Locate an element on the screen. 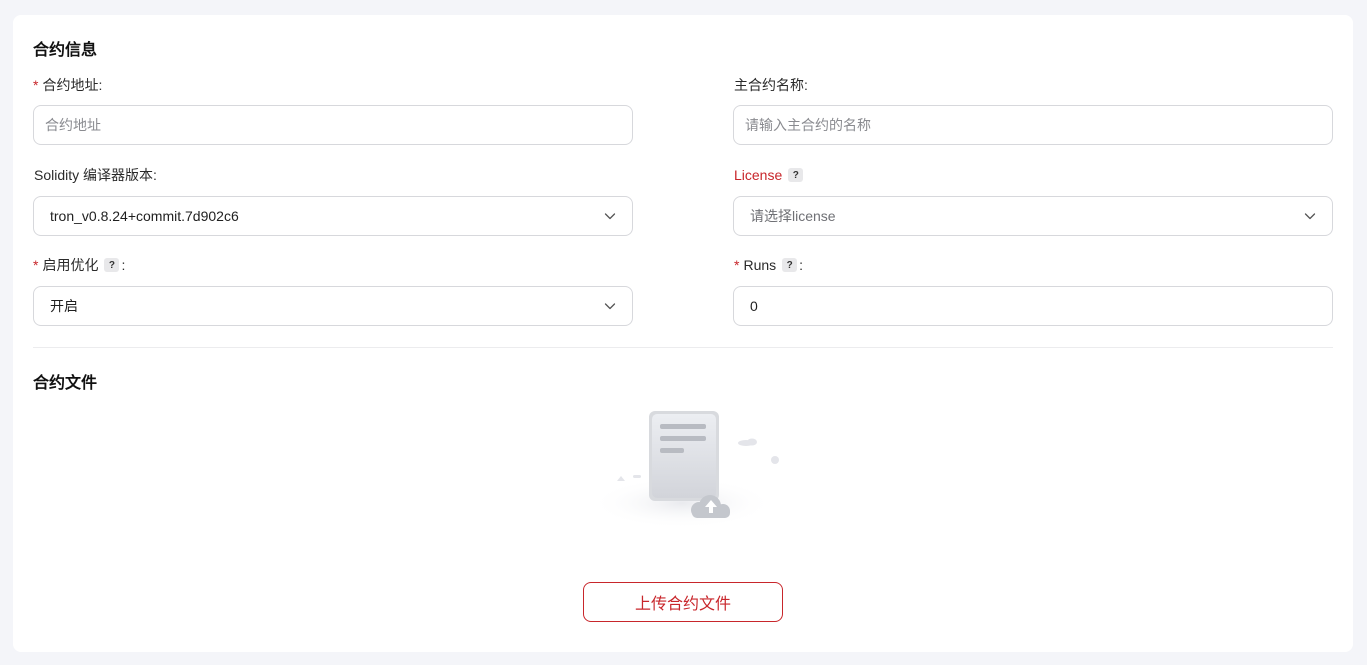  contract-info-title: 合约信息 is located at coordinates (65, 50).